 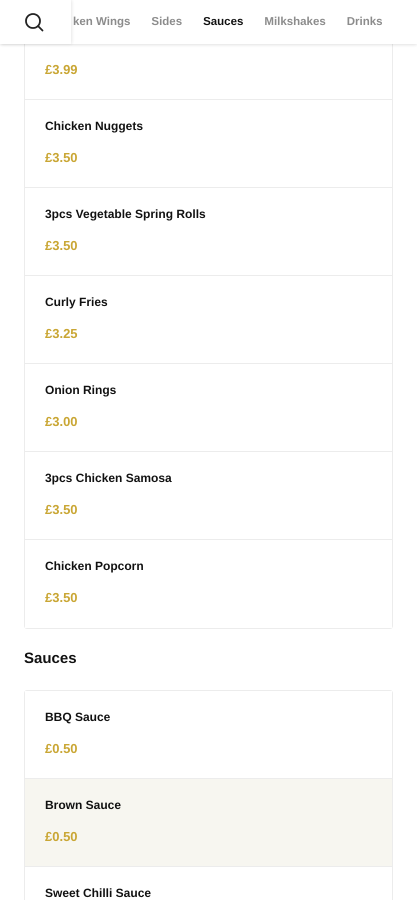 What do you see at coordinates (78, 717) in the screenshot?
I see `item-name: BBQ Sauce` at bounding box center [78, 717].